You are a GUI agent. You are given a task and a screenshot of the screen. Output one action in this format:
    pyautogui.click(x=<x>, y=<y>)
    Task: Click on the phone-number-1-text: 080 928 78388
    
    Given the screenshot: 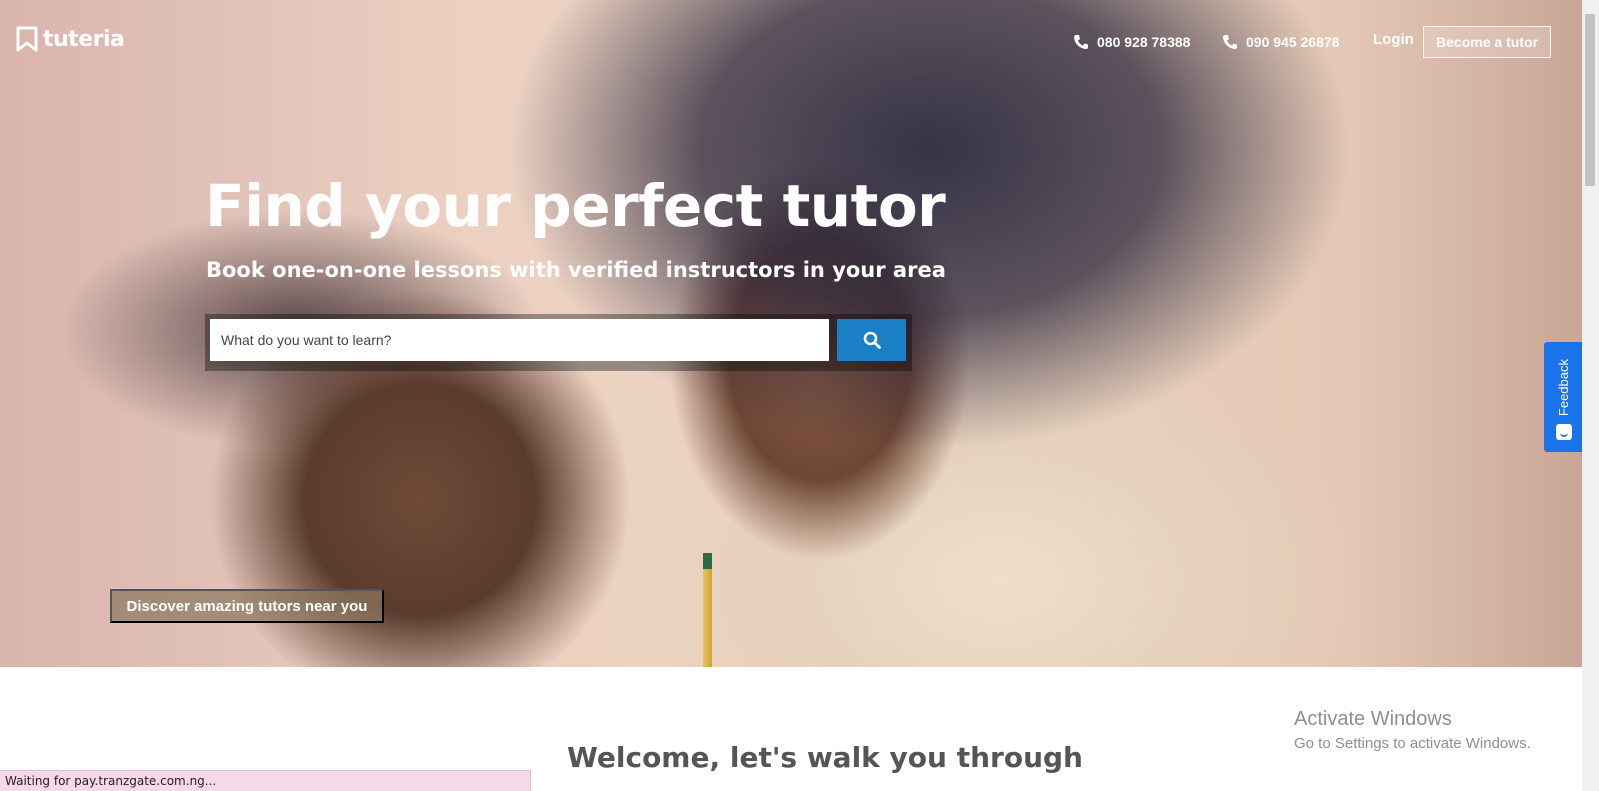 What is the action you would take?
    pyautogui.click(x=1144, y=42)
    